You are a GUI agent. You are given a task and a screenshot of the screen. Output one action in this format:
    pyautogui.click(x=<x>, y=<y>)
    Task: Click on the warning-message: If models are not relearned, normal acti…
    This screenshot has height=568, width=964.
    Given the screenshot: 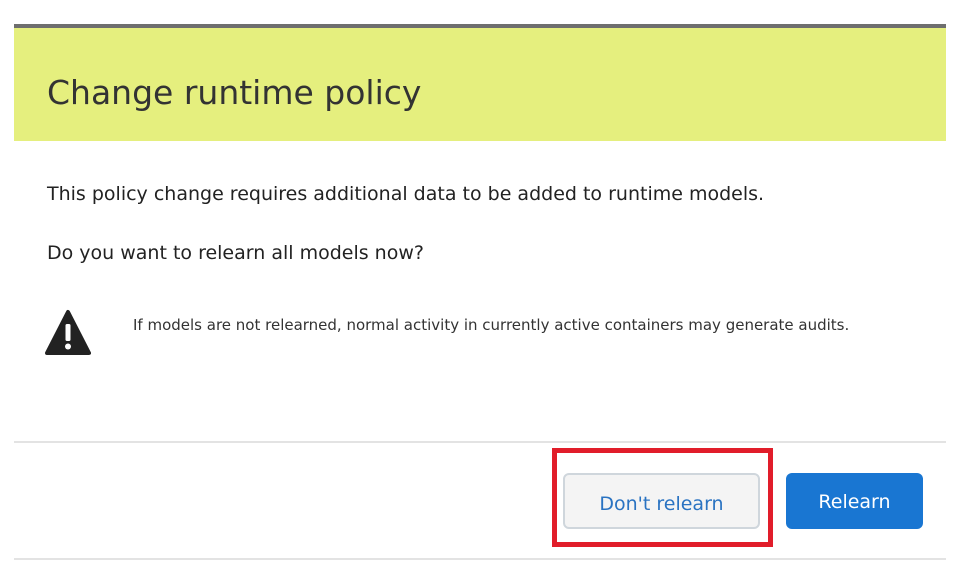 What is the action you would take?
    pyautogui.click(x=491, y=325)
    